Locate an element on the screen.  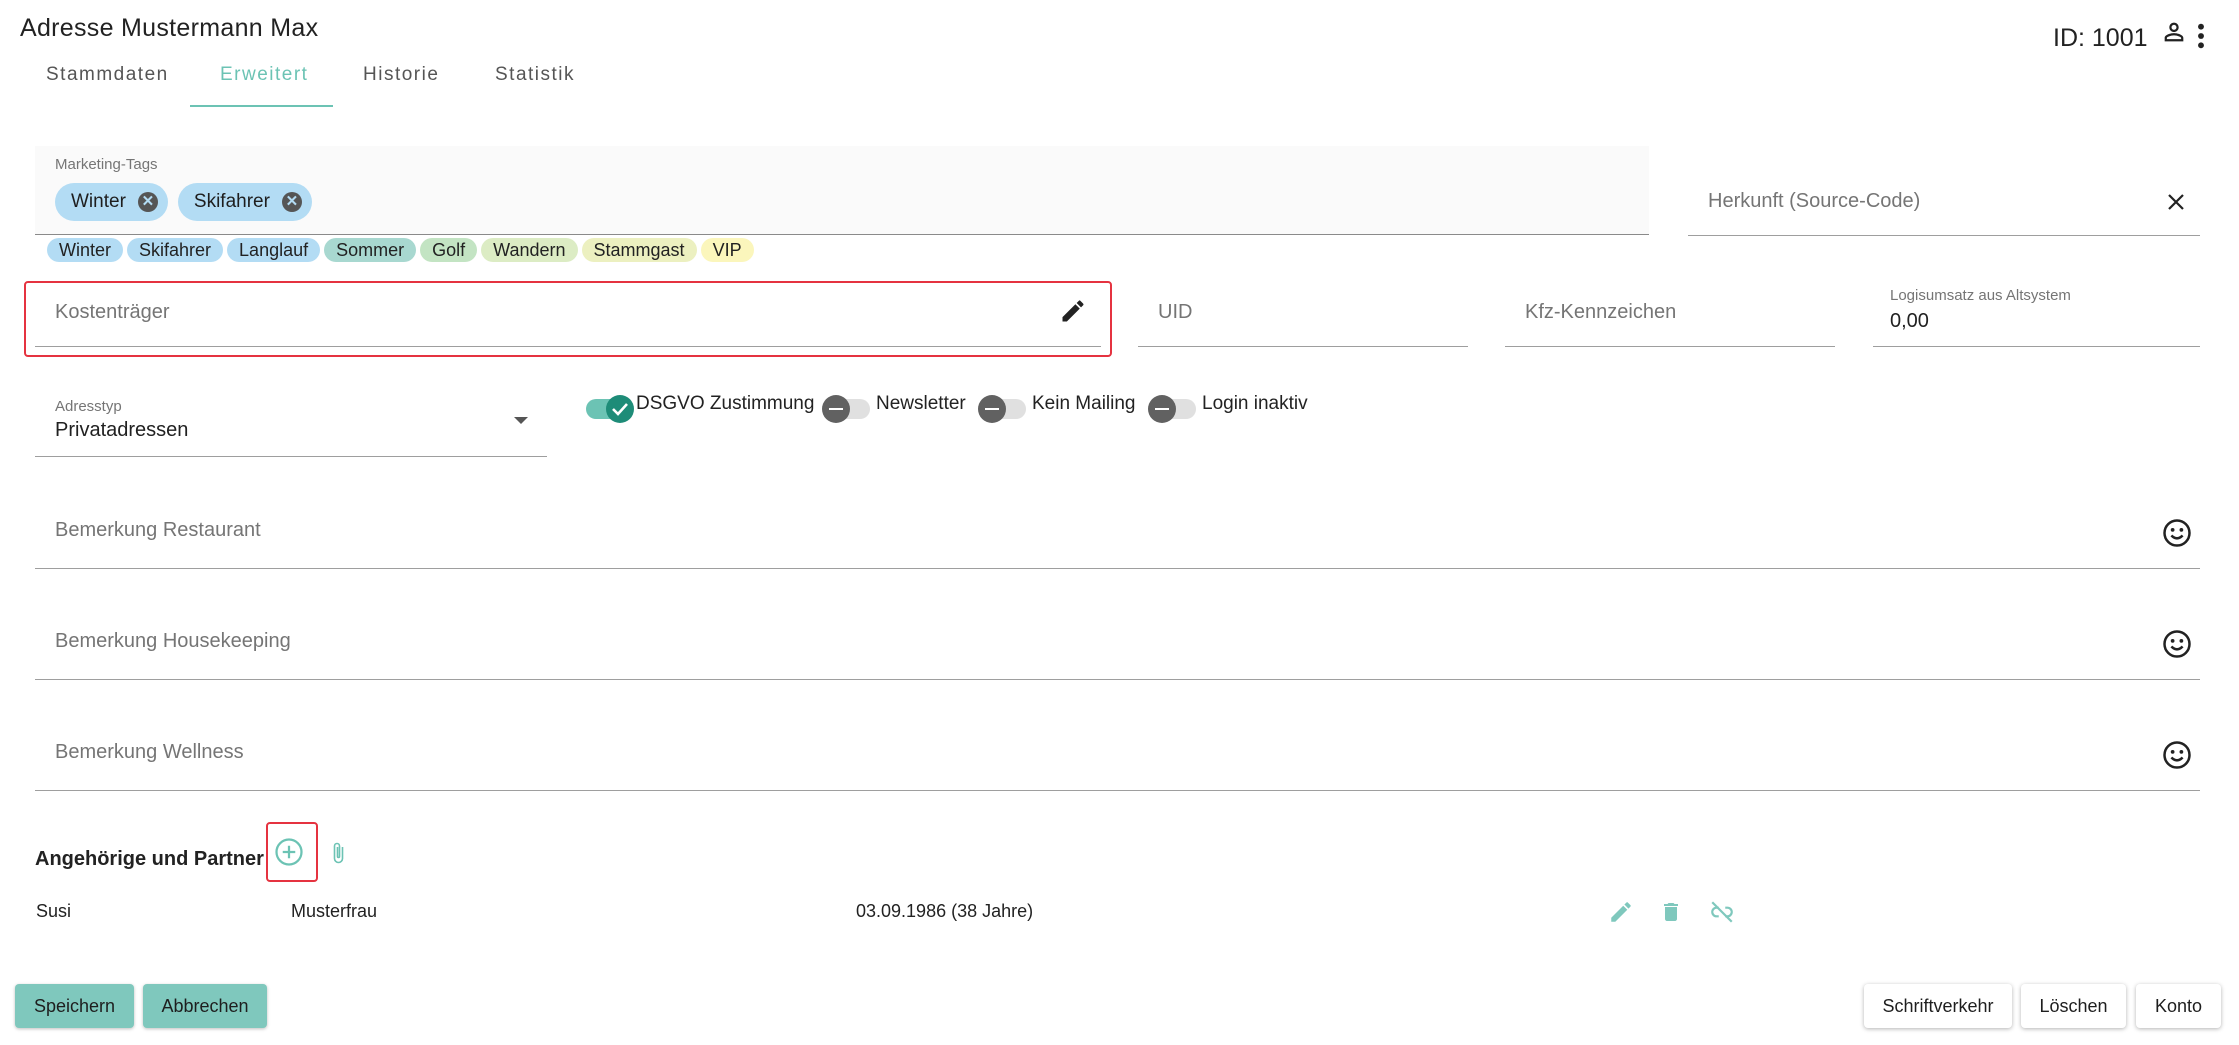
kostentraeger-placeholder: Kostenträger is located at coordinates (112, 312).